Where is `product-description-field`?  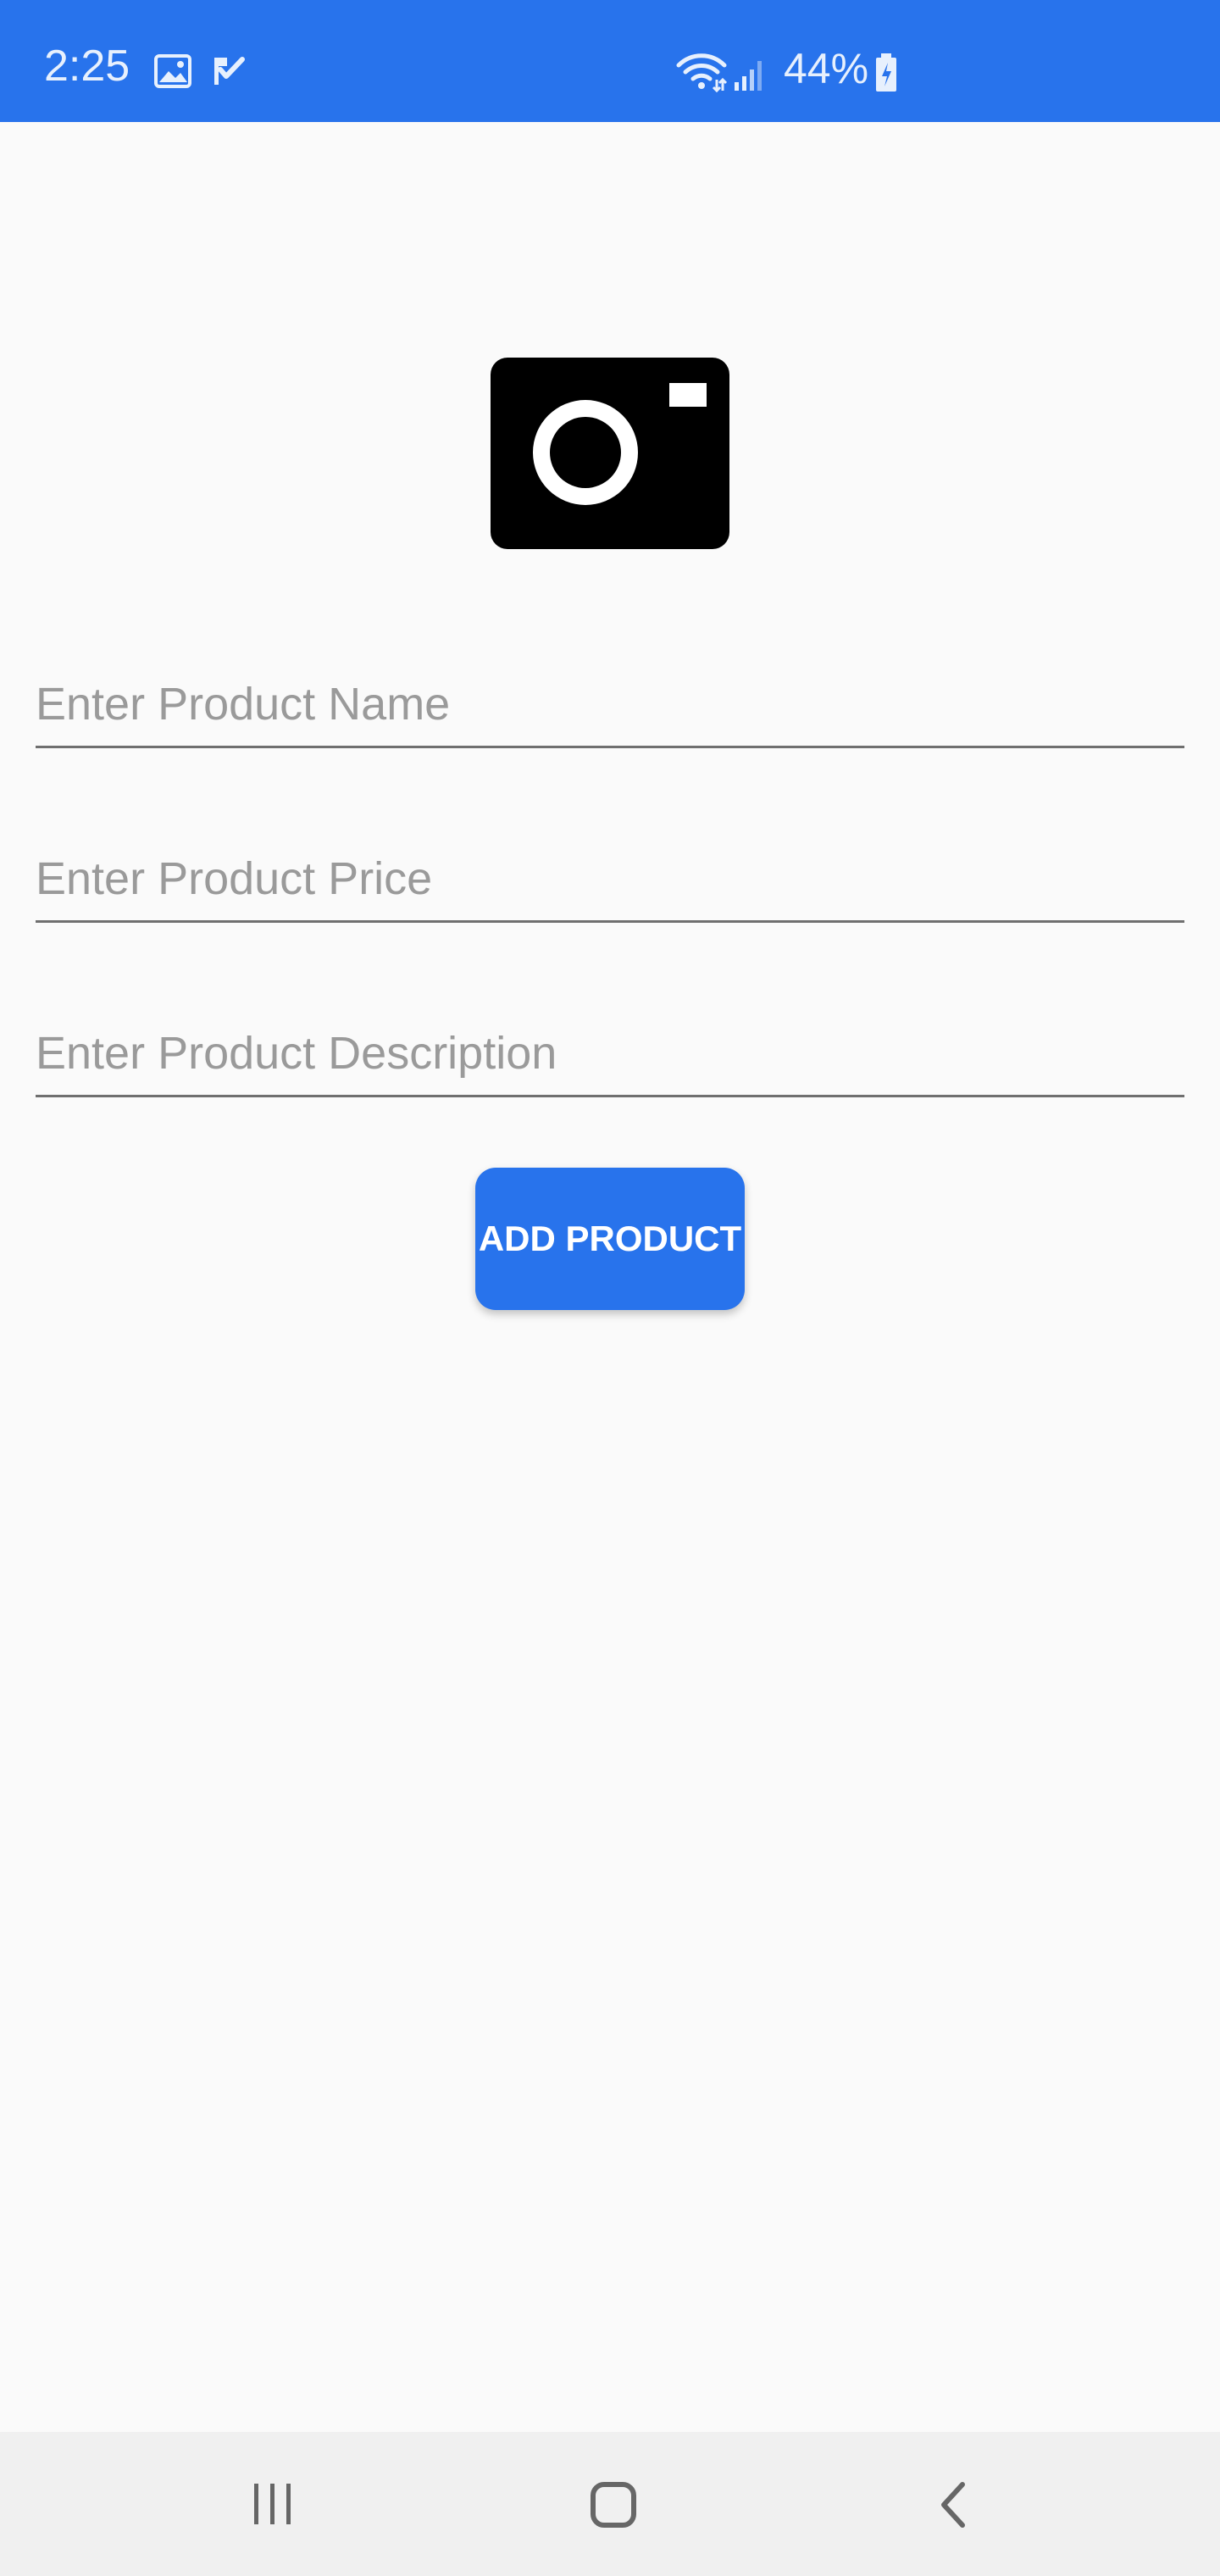
product-description-field is located at coordinates (610, 1053).